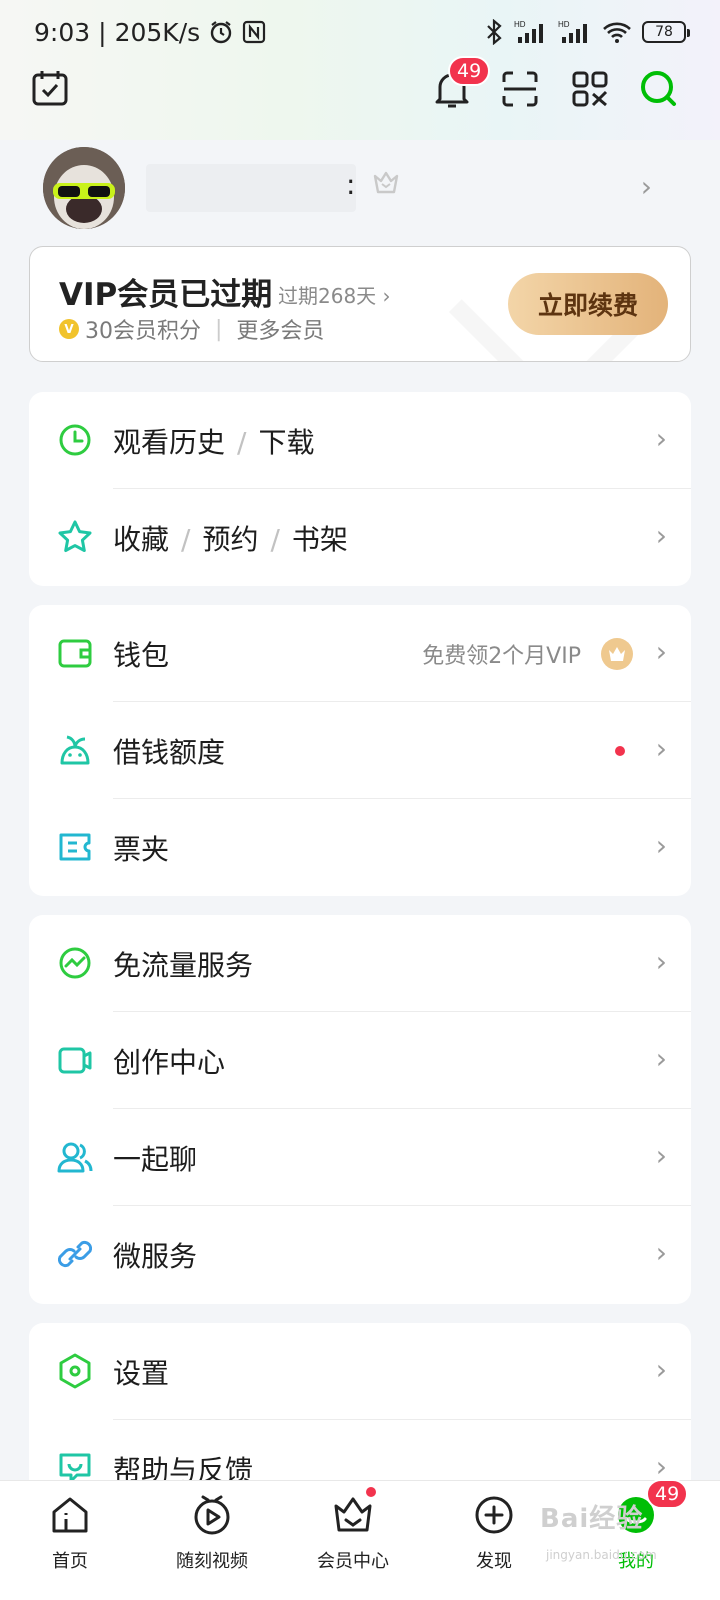 The width and height of the screenshot is (720, 1600). I want to click on tab-moments-video: 随刻视频, so click(212, 1533).